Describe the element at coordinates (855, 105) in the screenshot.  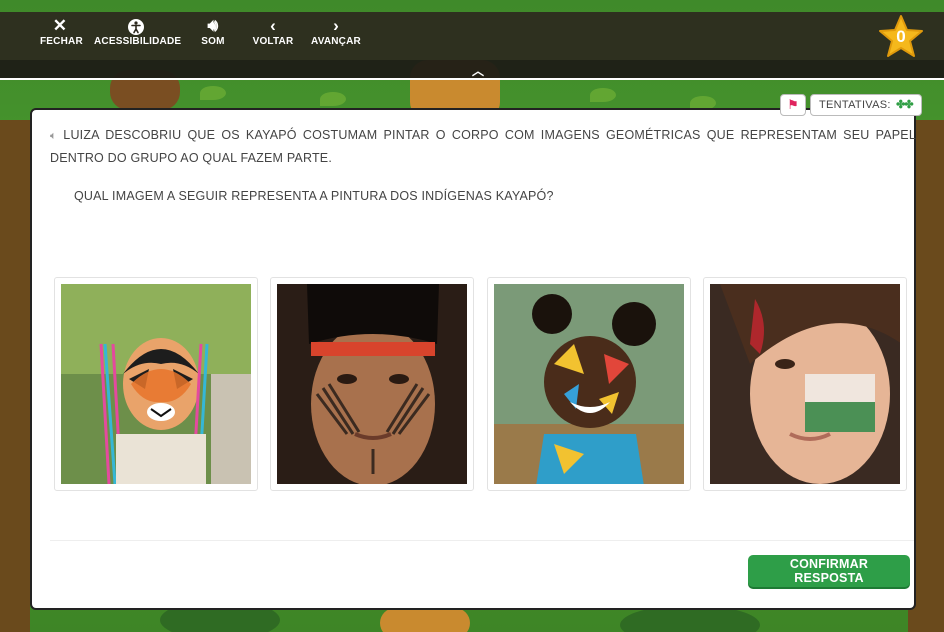
I see `attempts-label: TENTATIVAS:` at that location.